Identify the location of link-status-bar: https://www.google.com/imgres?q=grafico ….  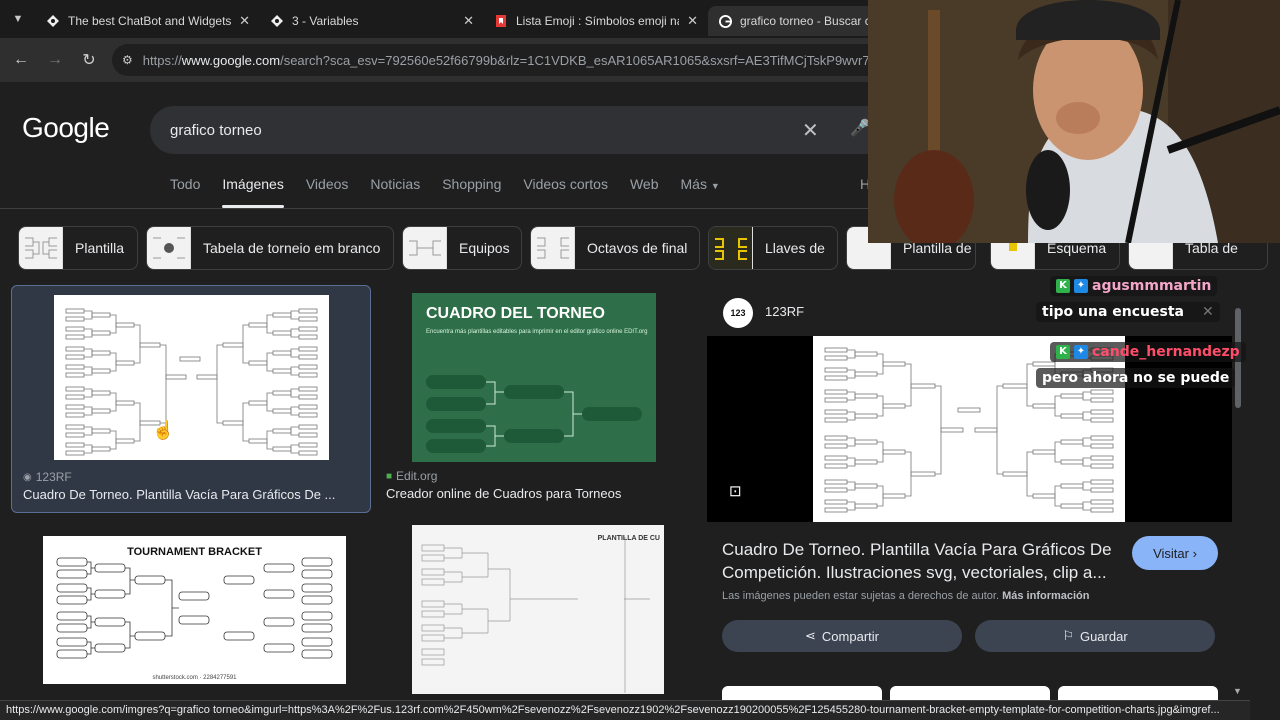
(625, 710).